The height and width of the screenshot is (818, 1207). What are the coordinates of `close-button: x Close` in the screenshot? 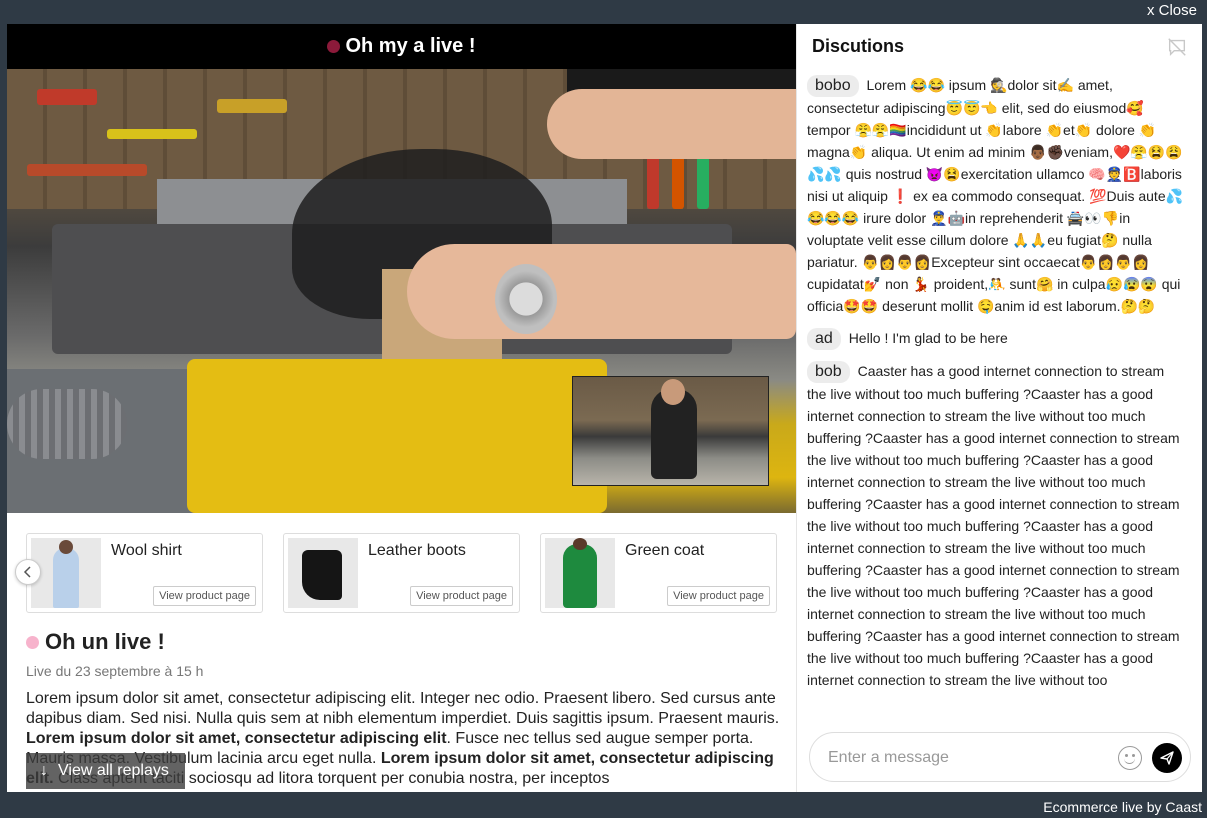 It's located at (1172, 10).